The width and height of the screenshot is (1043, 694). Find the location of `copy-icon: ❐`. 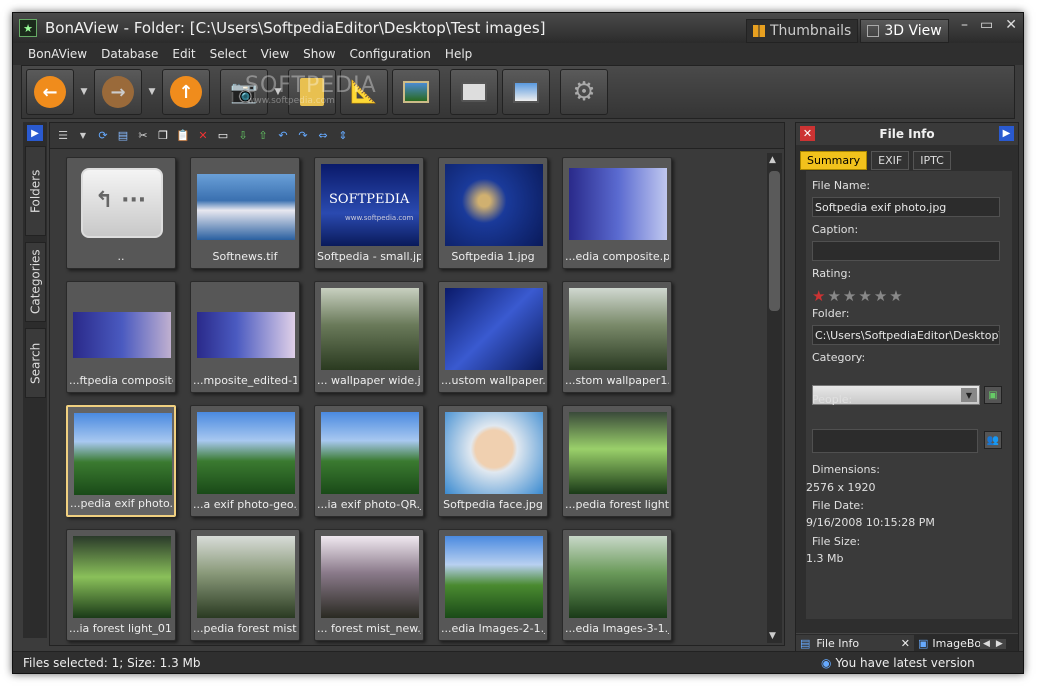

copy-icon: ❐ is located at coordinates (163, 136).